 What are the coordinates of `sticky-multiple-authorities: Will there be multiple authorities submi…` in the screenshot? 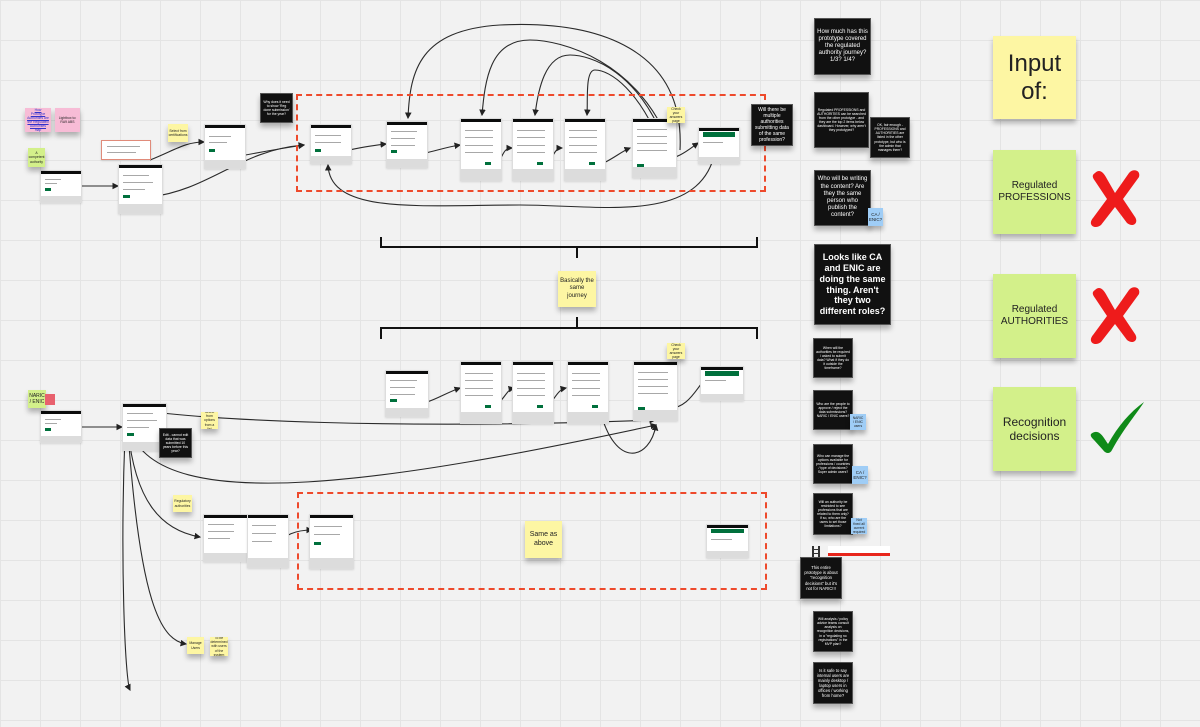 It's located at (772, 125).